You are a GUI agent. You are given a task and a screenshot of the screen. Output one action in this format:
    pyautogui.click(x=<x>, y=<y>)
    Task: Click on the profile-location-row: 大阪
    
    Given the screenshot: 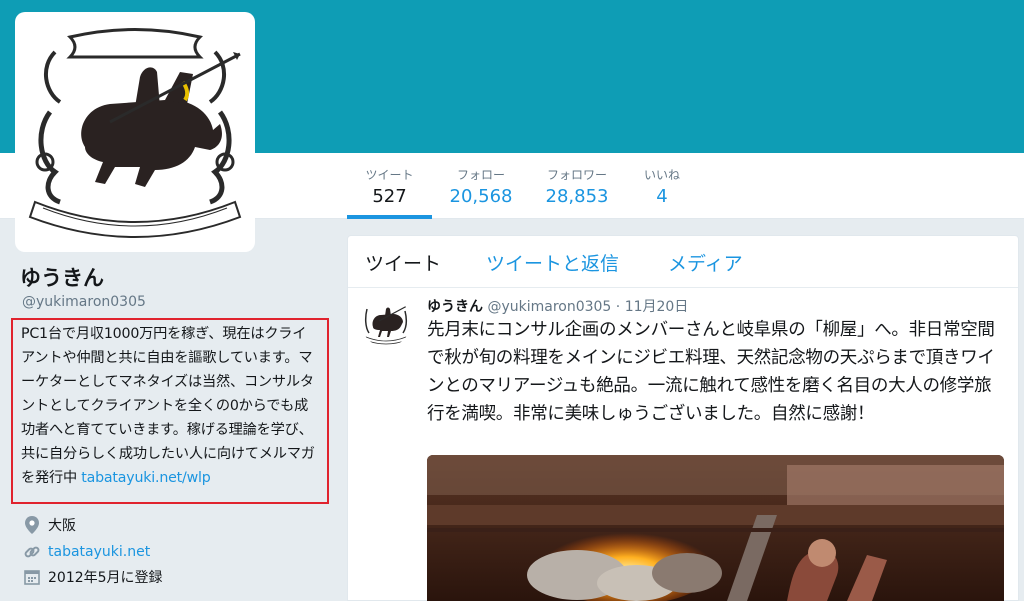 What is the action you would take?
    pyautogui.click(x=49, y=525)
    